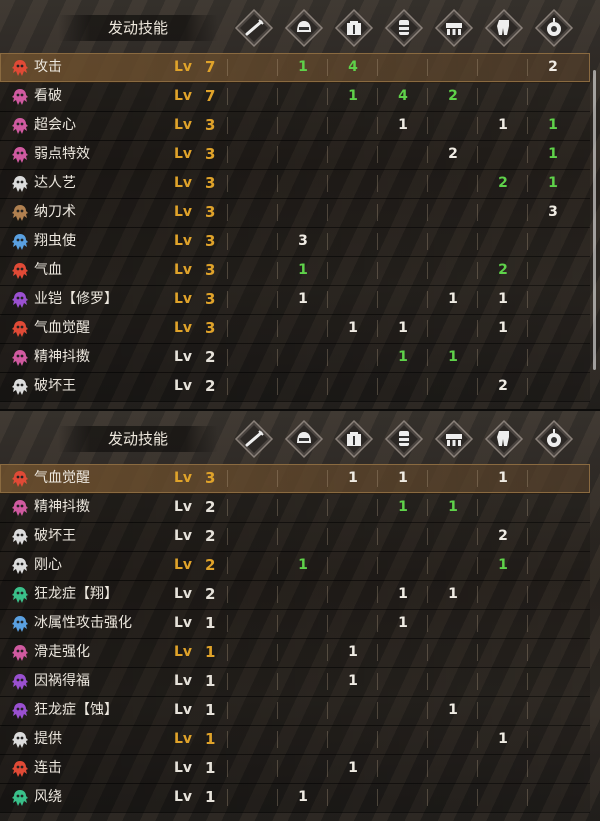 This screenshot has height=821, width=600. What do you see at coordinates (295, 155) in the screenshot?
I see `skill-row: 弱点特效 Lv 3 2 1` at bounding box center [295, 155].